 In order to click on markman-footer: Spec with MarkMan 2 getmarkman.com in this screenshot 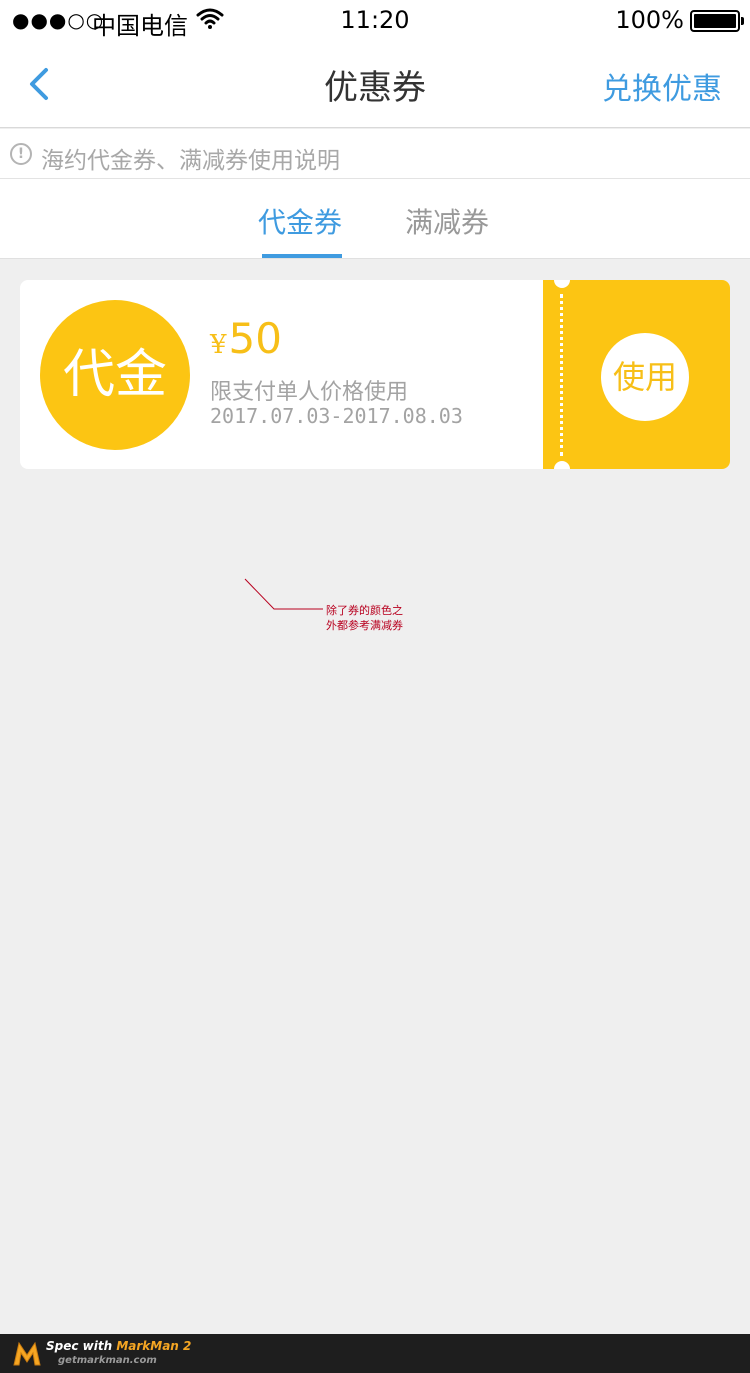, I will do `click(375, 1353)`.